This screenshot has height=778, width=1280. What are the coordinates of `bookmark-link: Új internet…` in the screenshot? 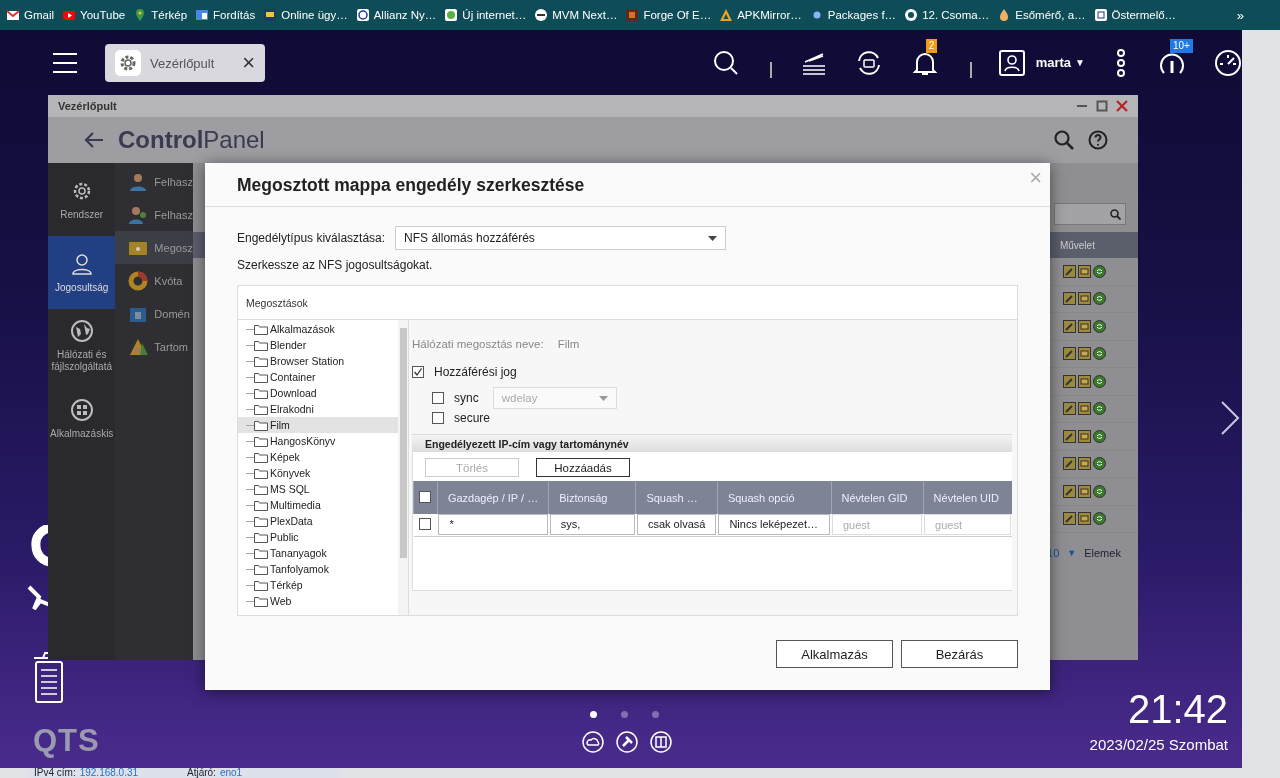 It's located at (485, 15).